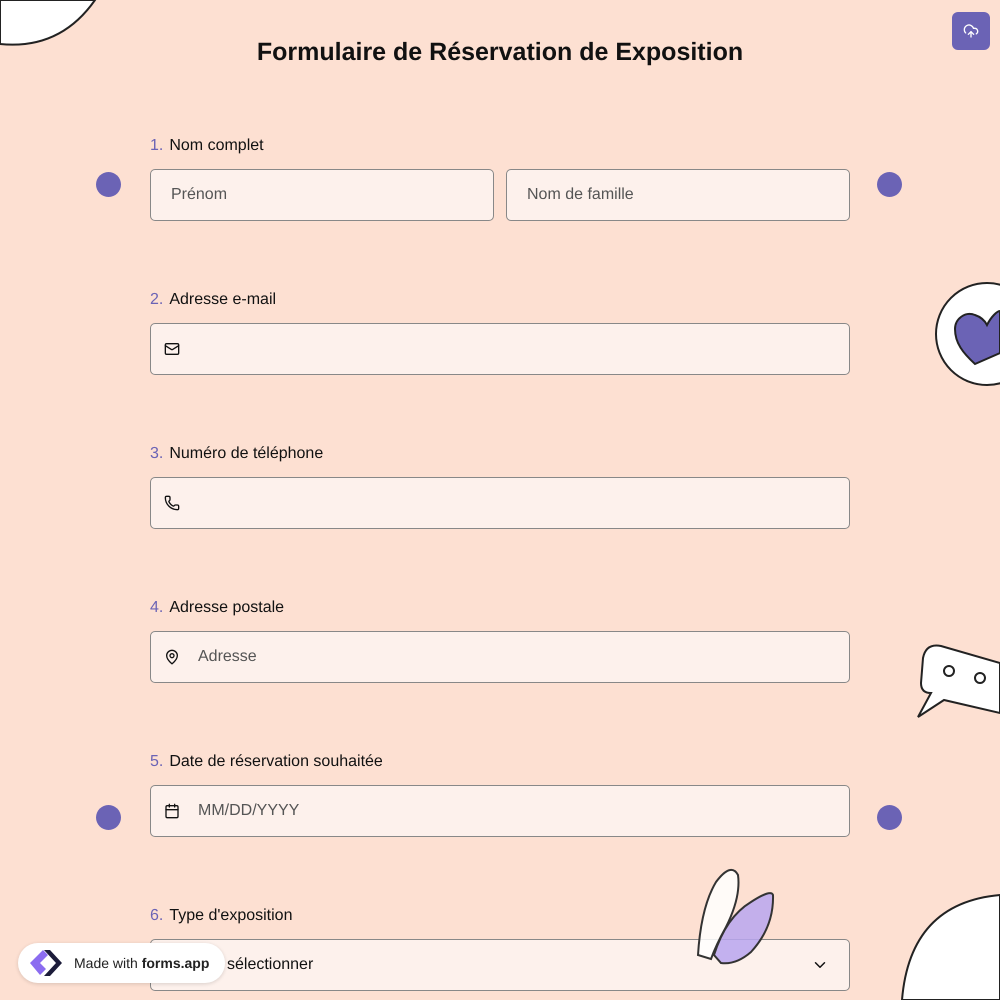 The image size is (1000, 1000). What do you see at coordinates (157, 608) in the screenshot?
I see `question-number: 4.` at bounding box center [157, 608].